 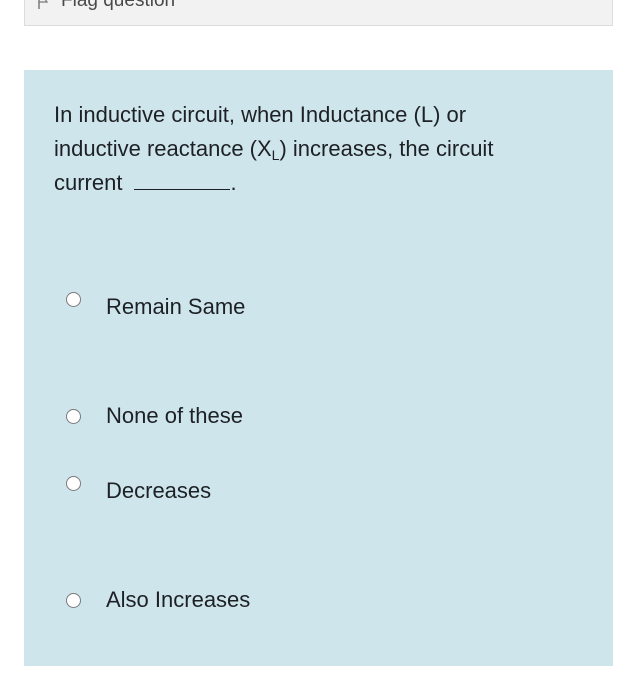 What do you see at coordinates (318, 13) in the screenshot?
I see `flag-question-bar: Flag question` at bounding box center [318, 13].